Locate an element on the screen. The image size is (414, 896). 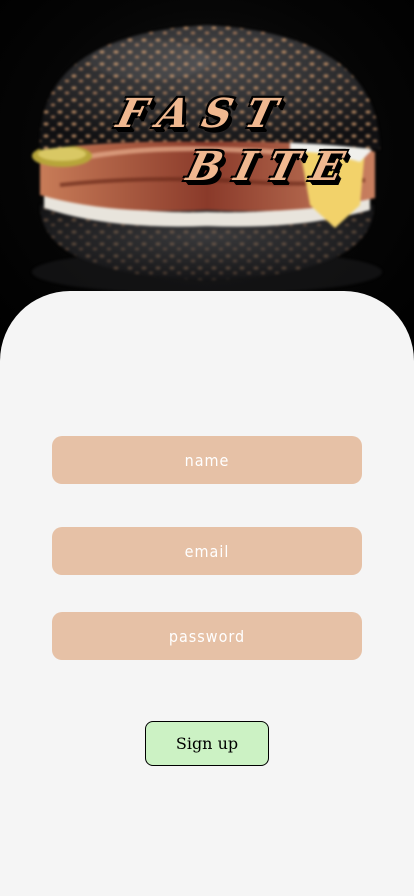
password-input is located at coordinates (207, 636).